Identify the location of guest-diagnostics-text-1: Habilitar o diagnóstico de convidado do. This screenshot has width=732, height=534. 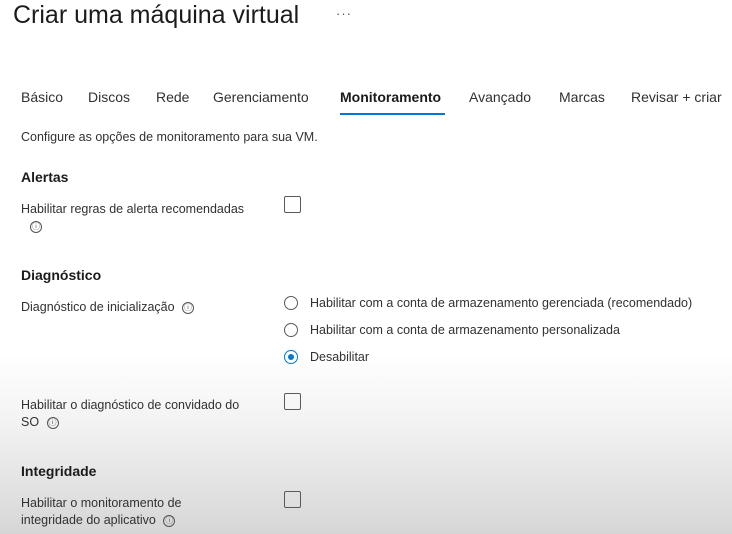
(130, 405).